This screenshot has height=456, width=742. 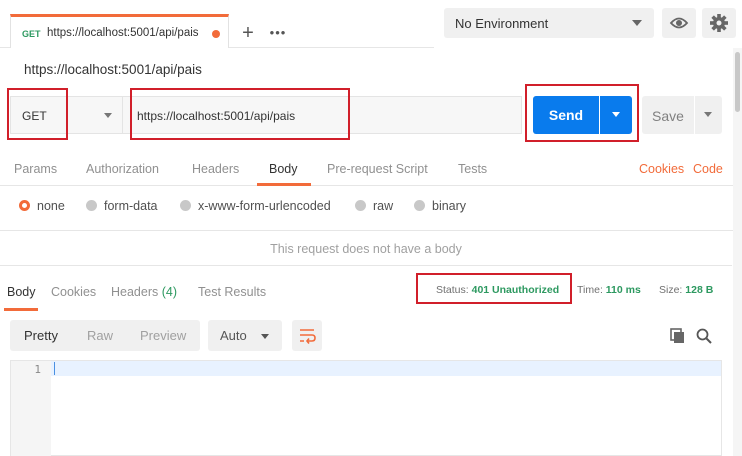 What do you see at coordinates (66, 115) in the screenshot?
I see `method-select: GET` at bounding box center [66, 115].